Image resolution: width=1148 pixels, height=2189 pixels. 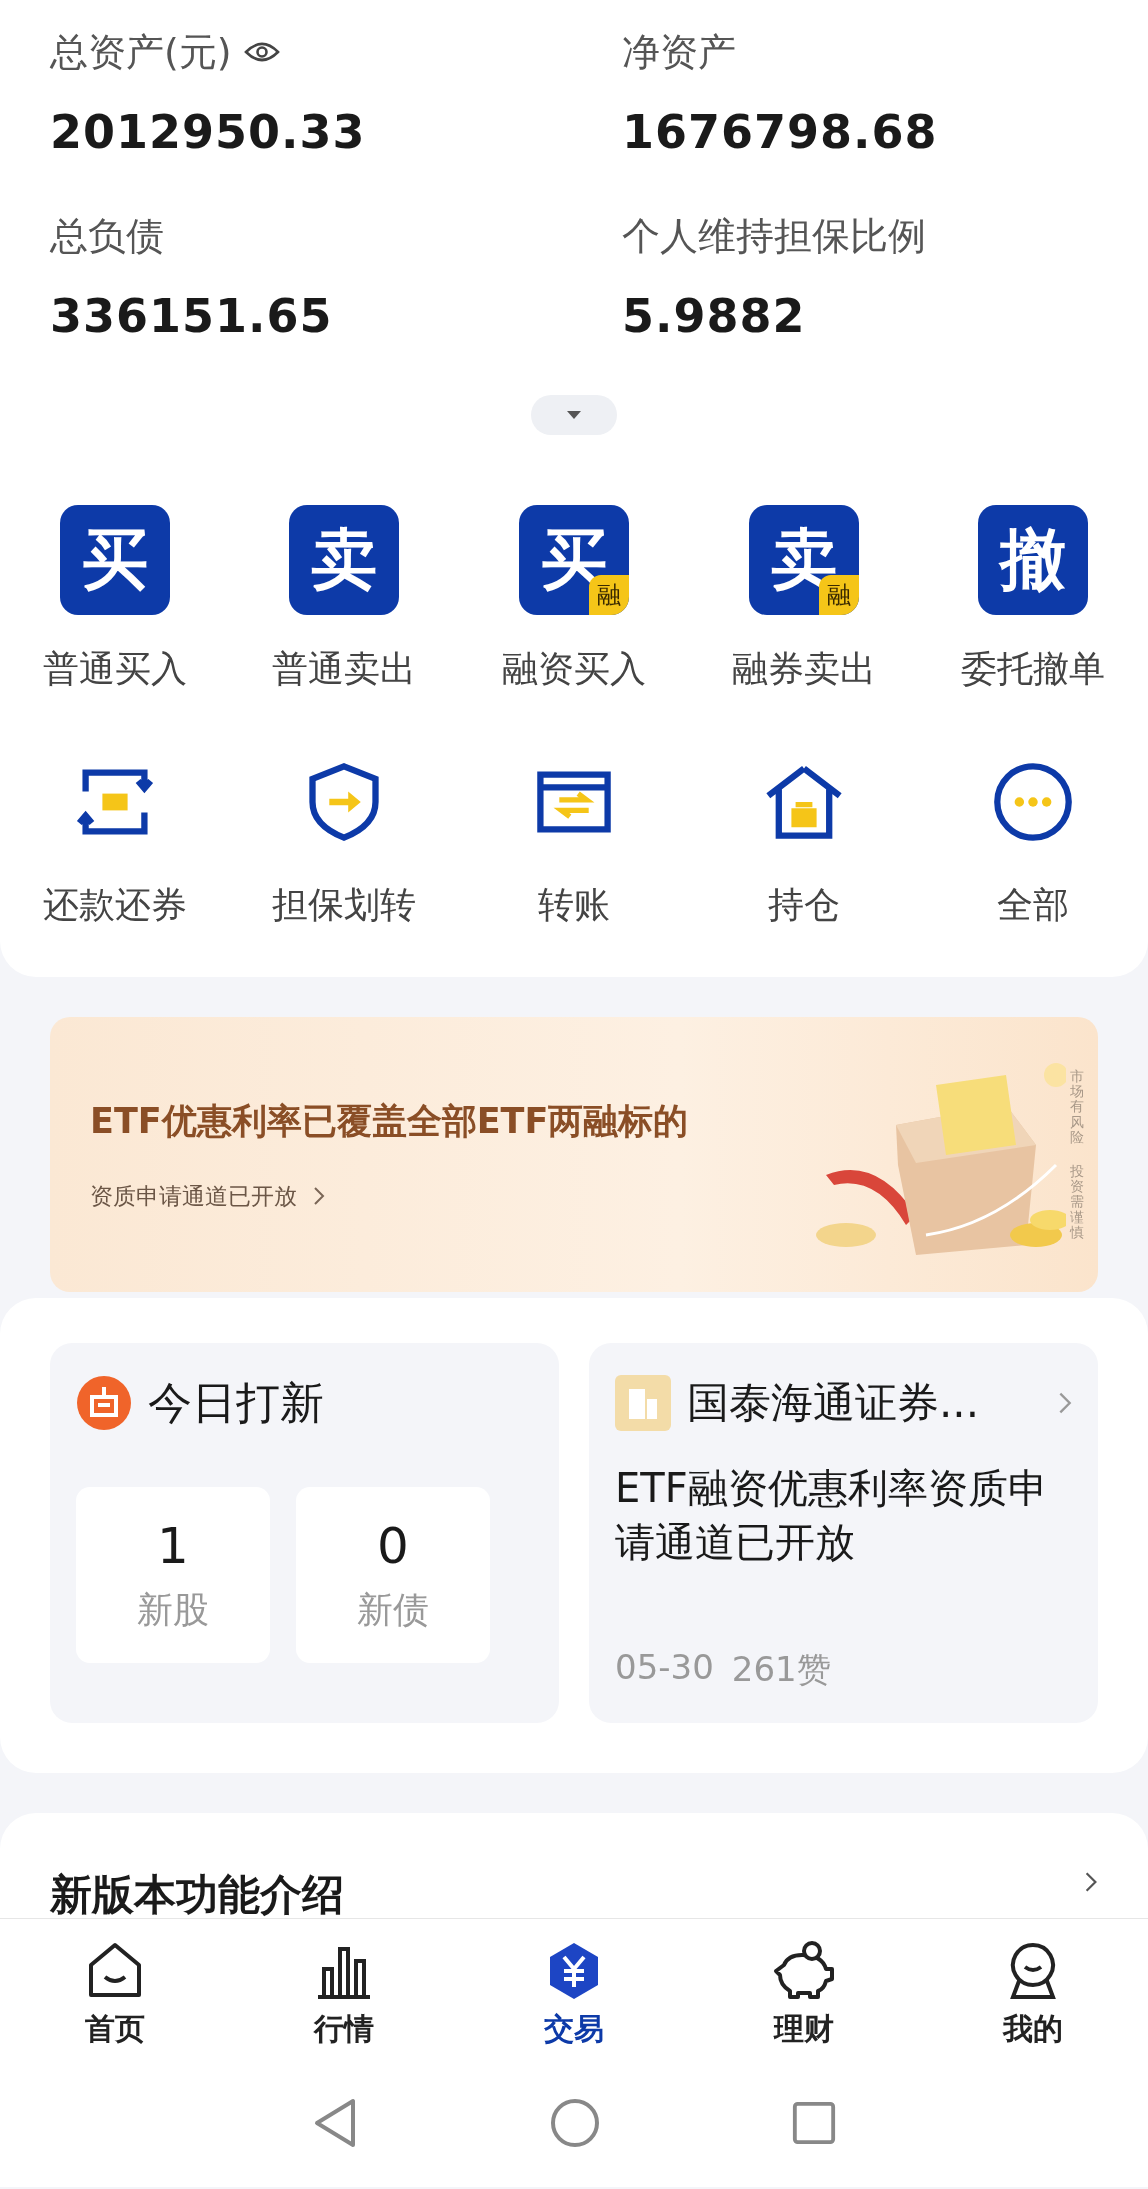 What do you see at coordinates (643, 1403) in the screenshot?
I see `building-logo-icon` at bounding box center [643, 1403].